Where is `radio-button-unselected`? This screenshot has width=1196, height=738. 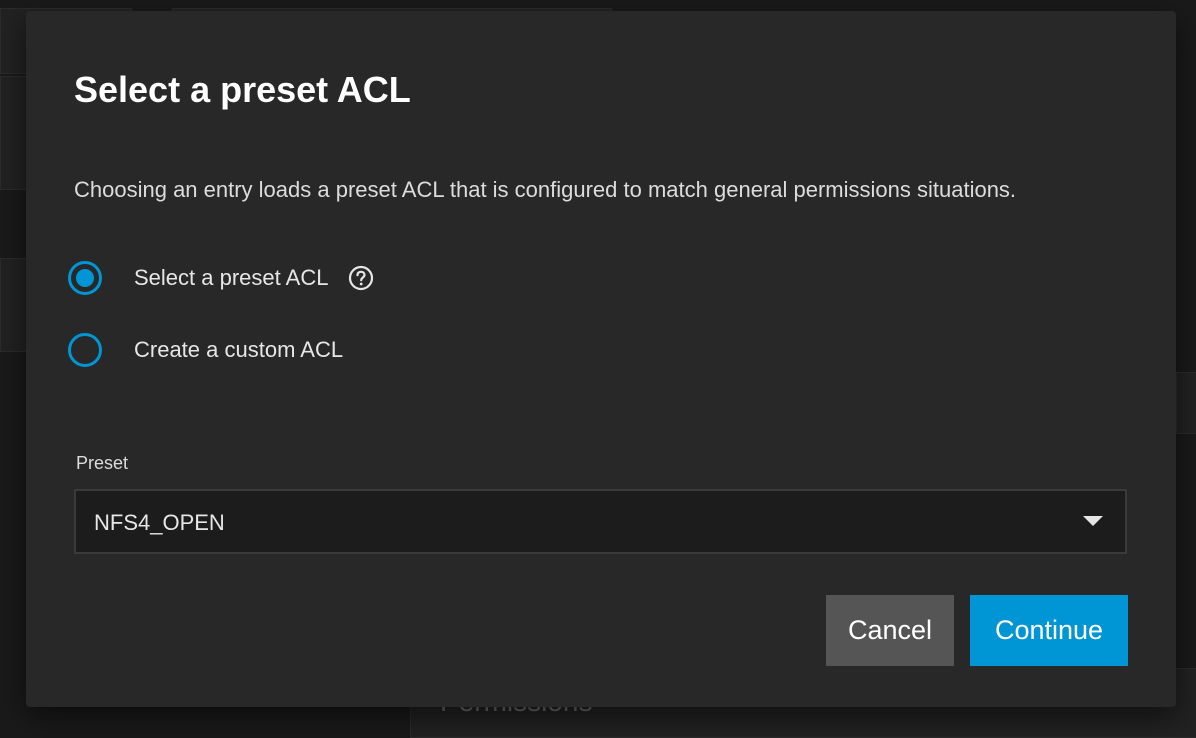 radio-button-unselected is located at coordinates (85, 350).